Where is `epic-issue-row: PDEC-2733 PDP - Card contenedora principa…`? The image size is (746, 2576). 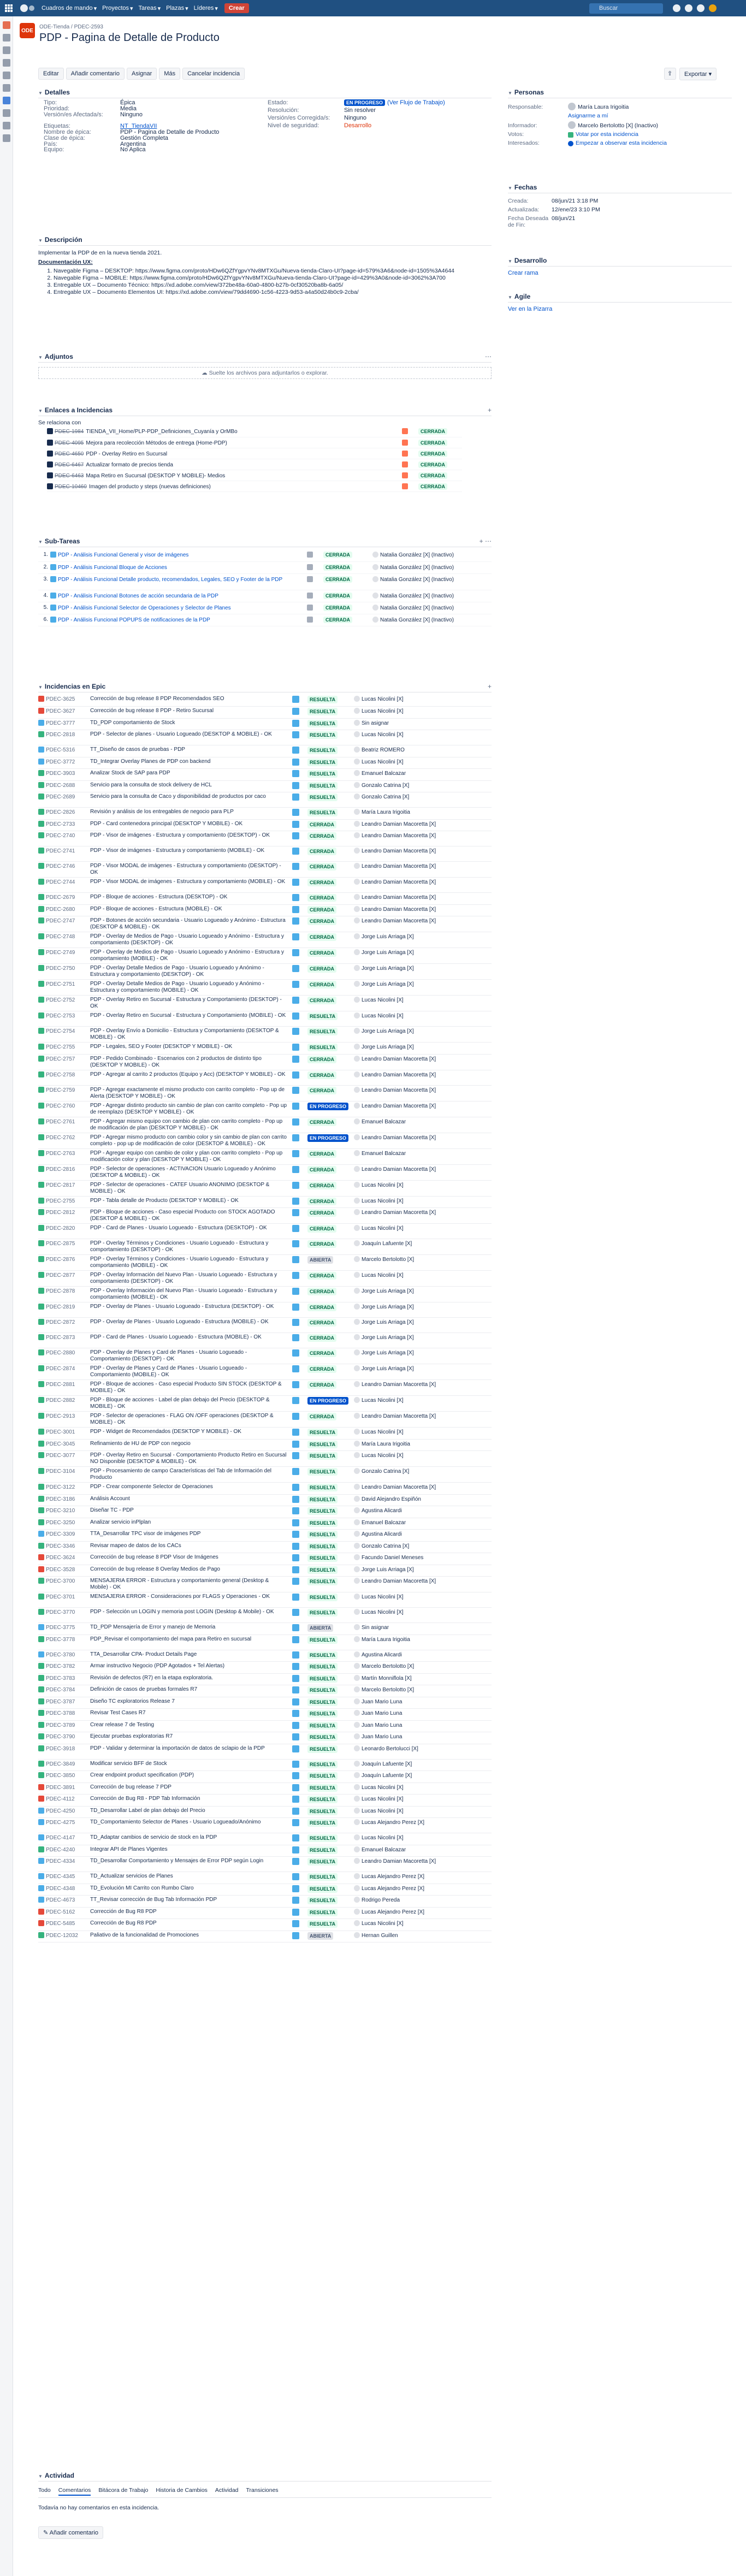
epic-issue-row: PDEC-2733 PDP - Card contenedora principa… is located at coordinates (265, 825).